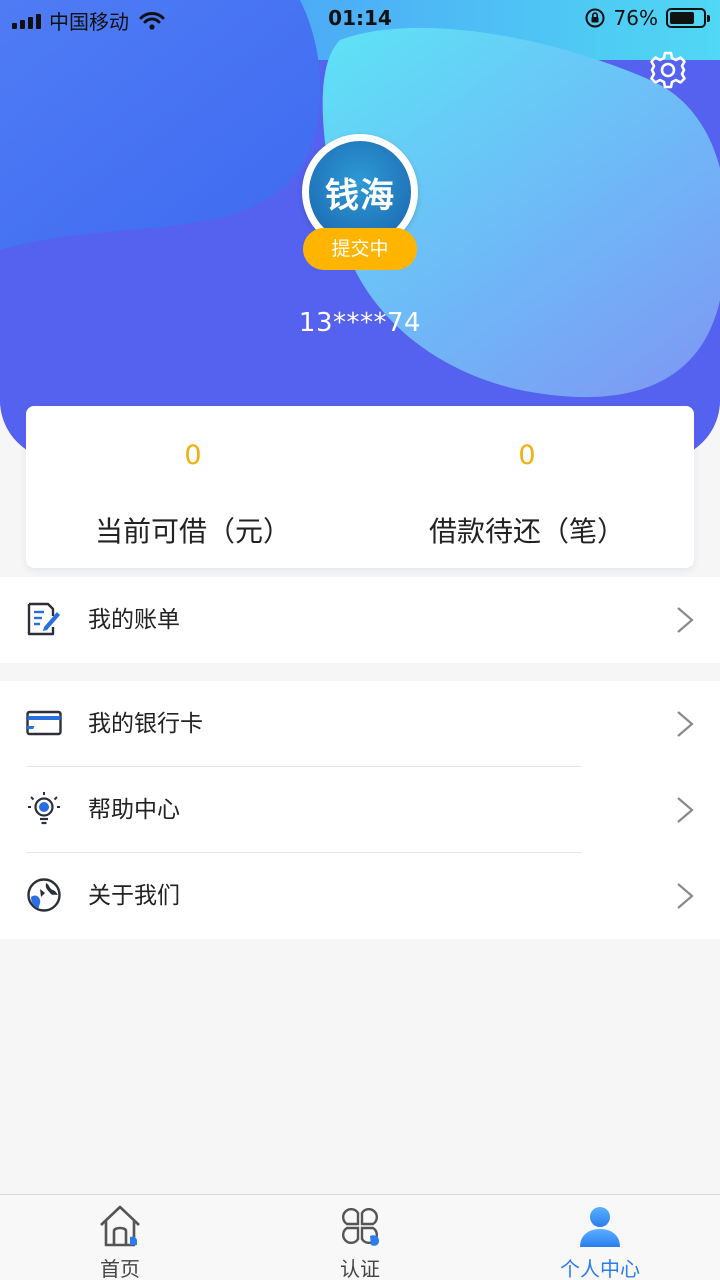 The image size is (720, 1280). I want to click on menu-item-help: 帮助中心, so click(360, 810).